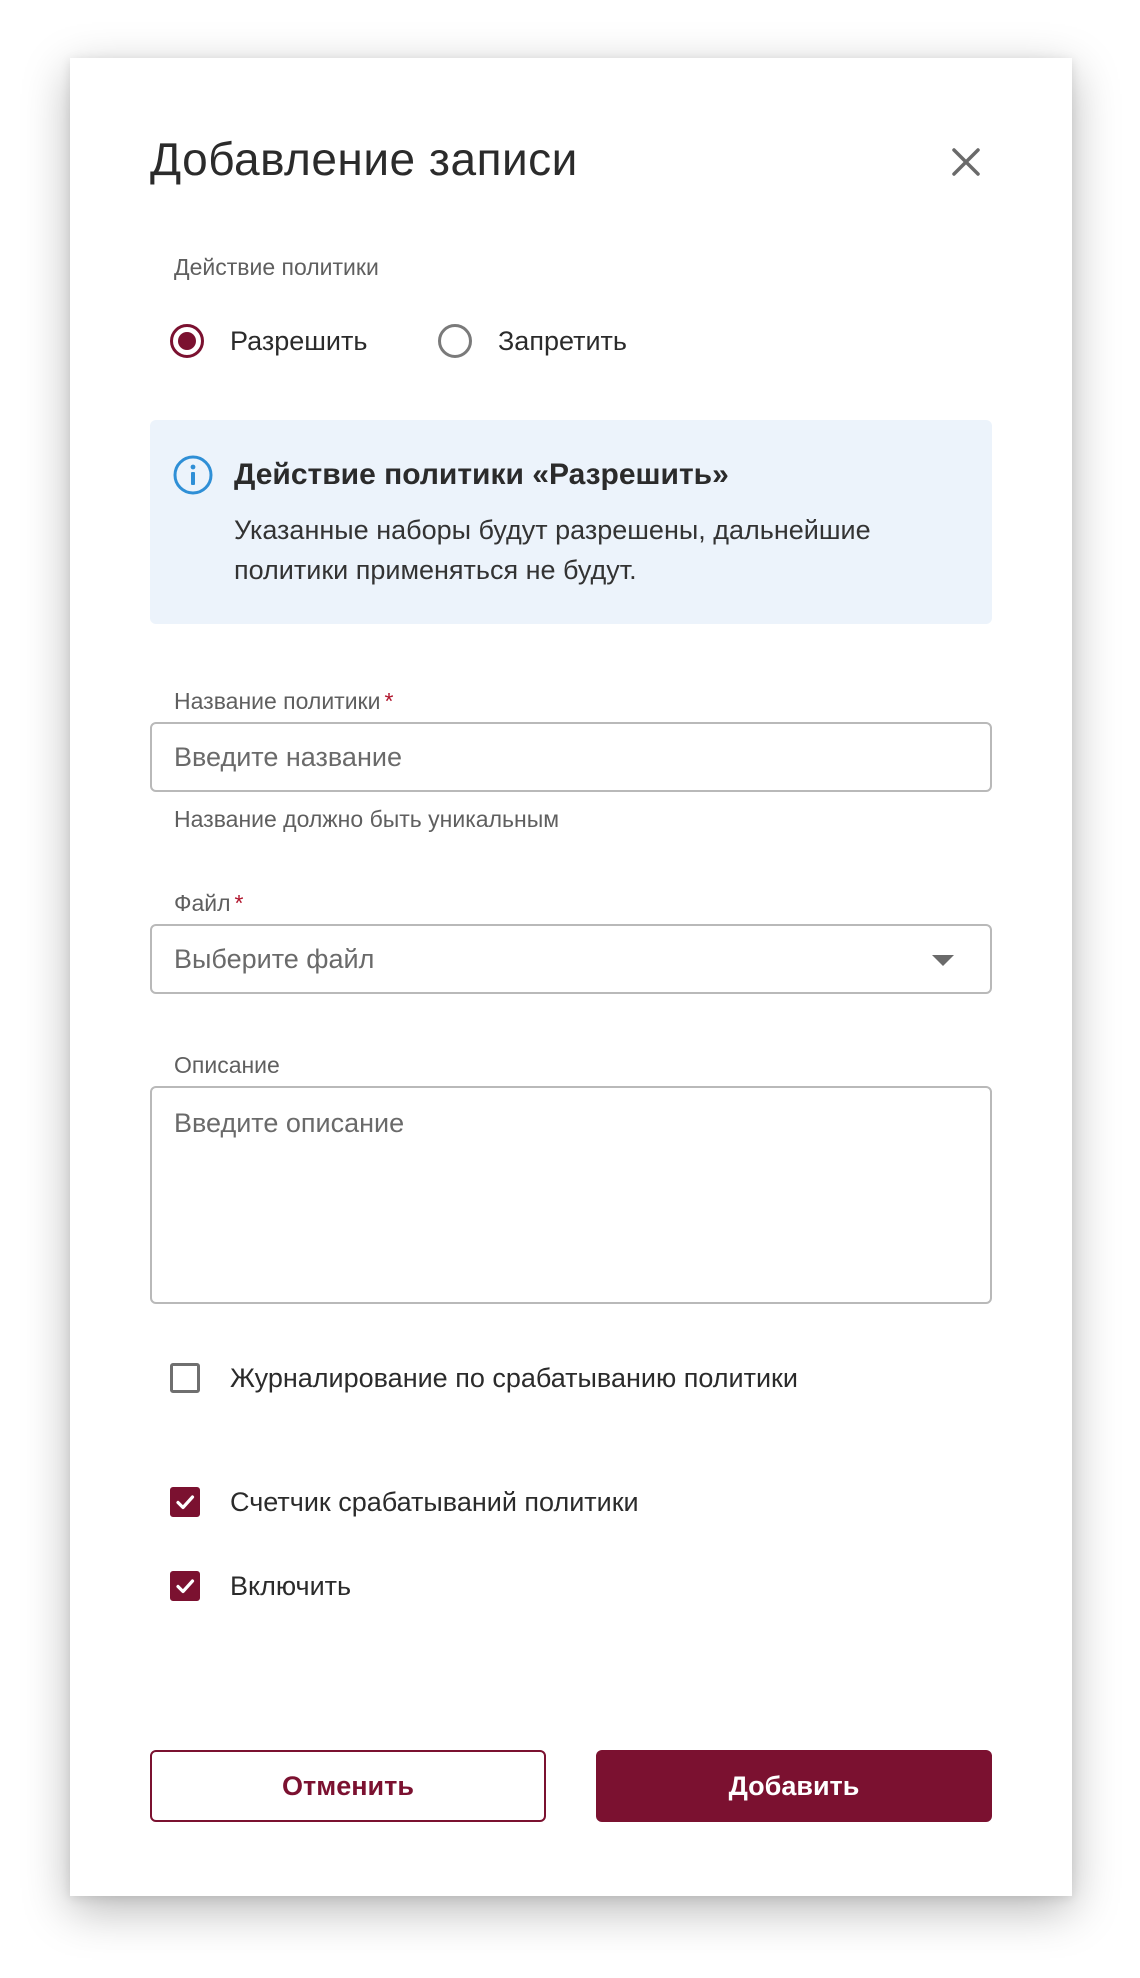 This screenshot has width=1140, height=1978. Describe the element at coordinates (943, 960) in the screenshot. I see `chevron-down-icon` at that location.